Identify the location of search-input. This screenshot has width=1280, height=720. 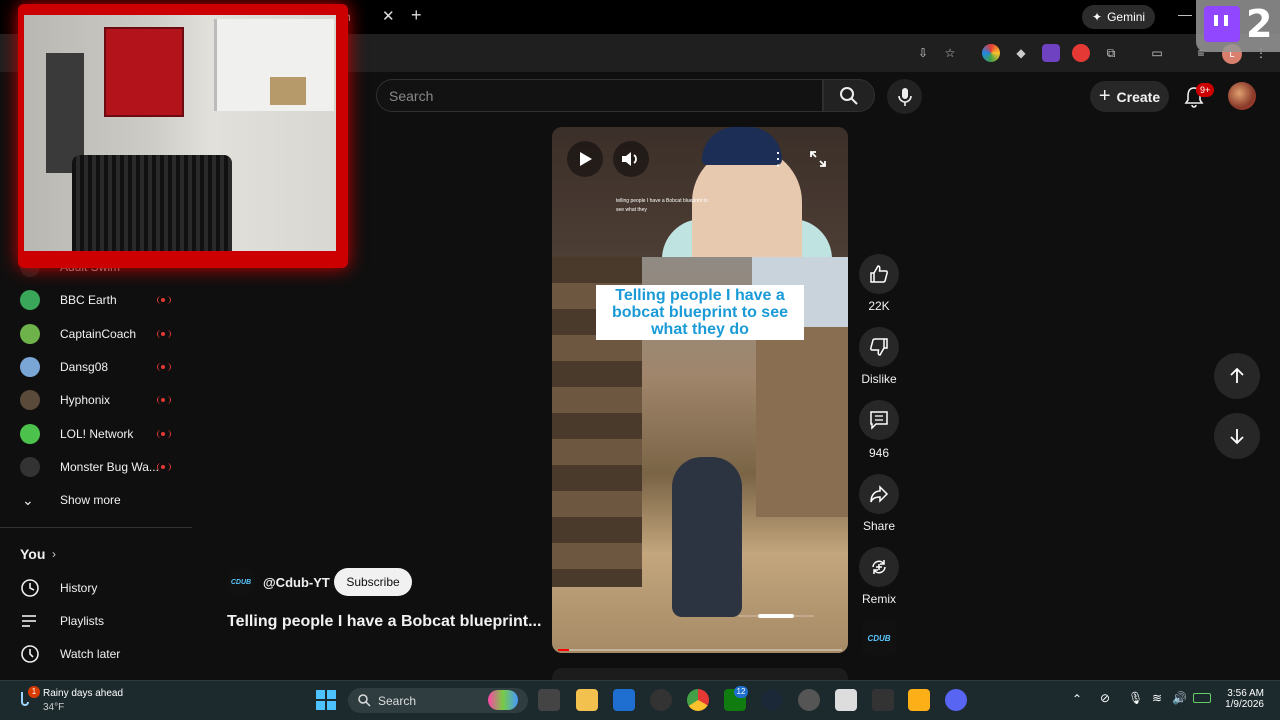
(599, 95).